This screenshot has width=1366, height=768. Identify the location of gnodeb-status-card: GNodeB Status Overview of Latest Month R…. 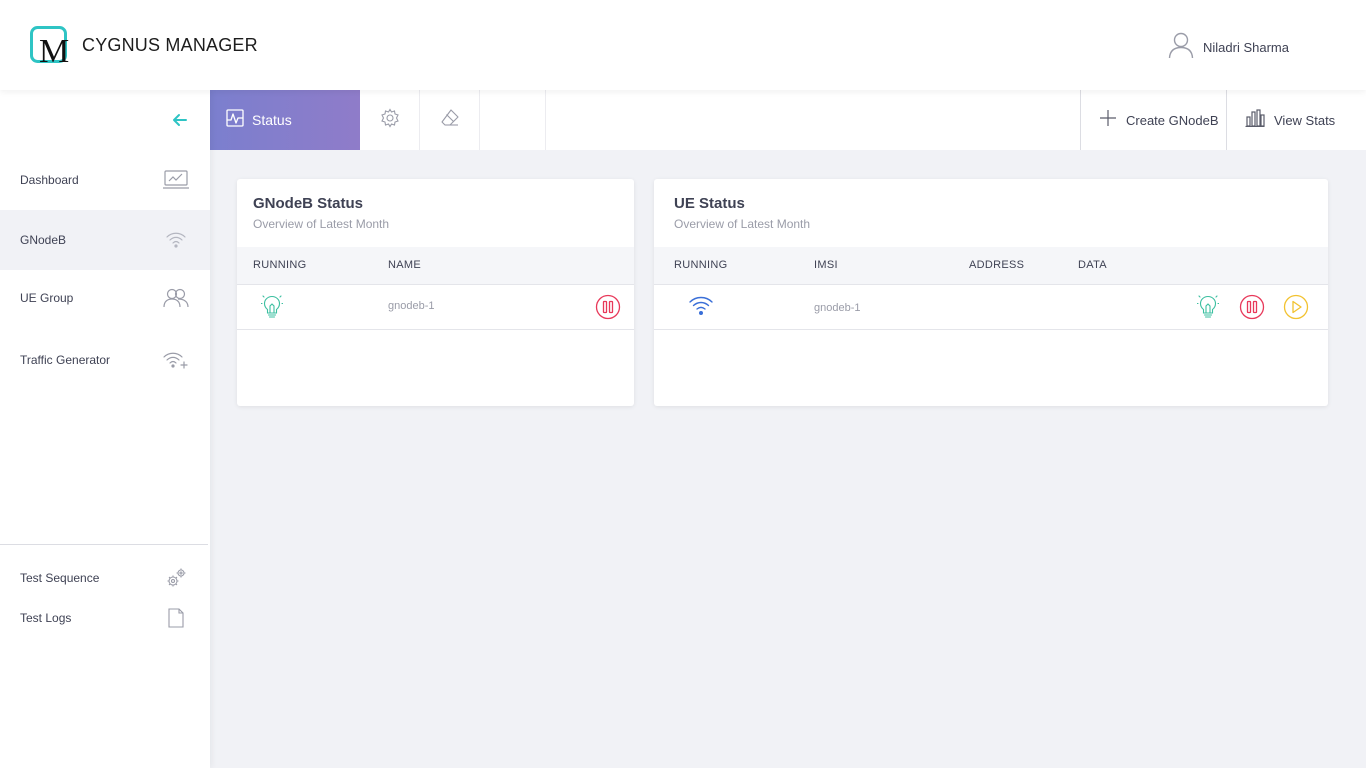
(435, 292).